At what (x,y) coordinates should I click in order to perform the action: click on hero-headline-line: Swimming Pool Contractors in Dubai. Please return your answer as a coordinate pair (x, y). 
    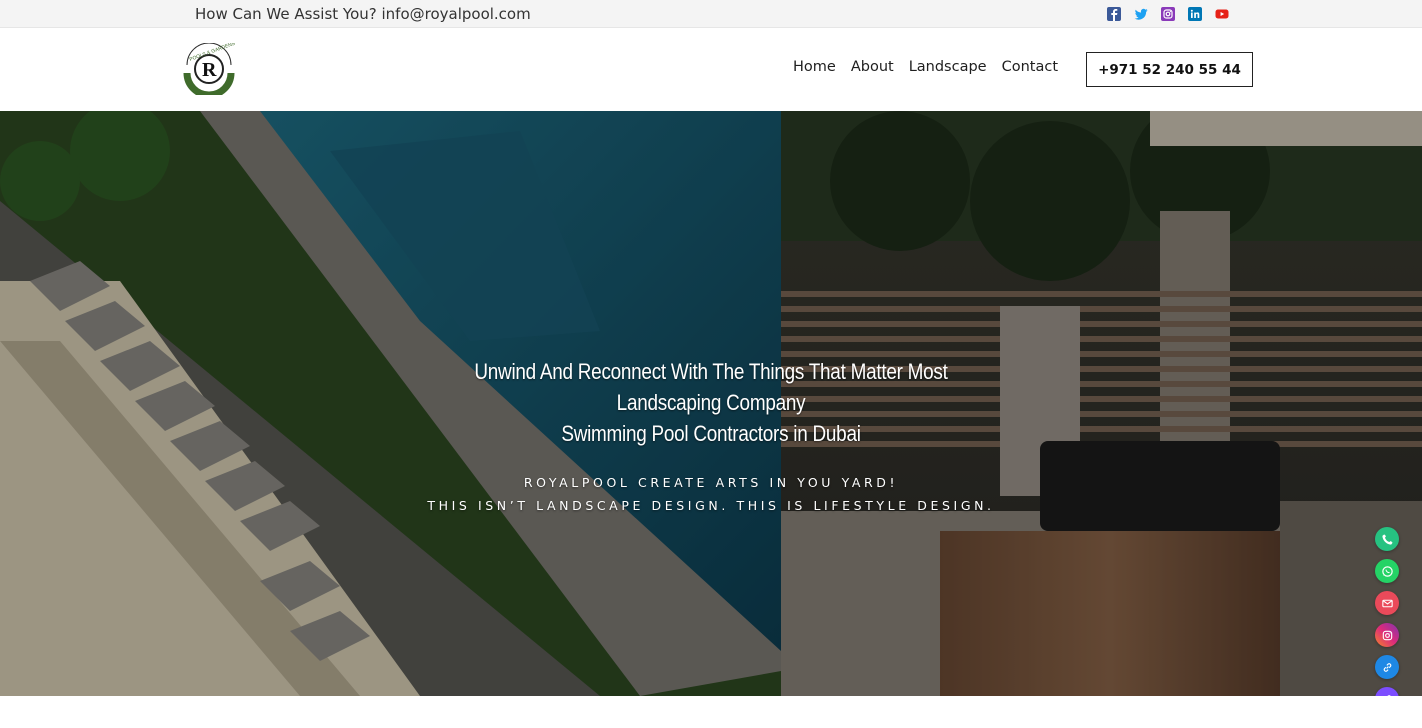
    Looking at the image, I should click on (711, 433).